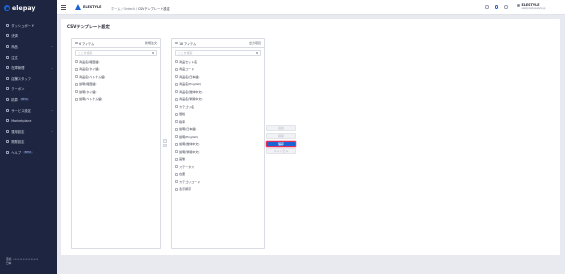 The height and width of the screenshot is (274, 565). I want to click on action-buttons: 追加 削除 保存 キャンセル, so click(281, 140).